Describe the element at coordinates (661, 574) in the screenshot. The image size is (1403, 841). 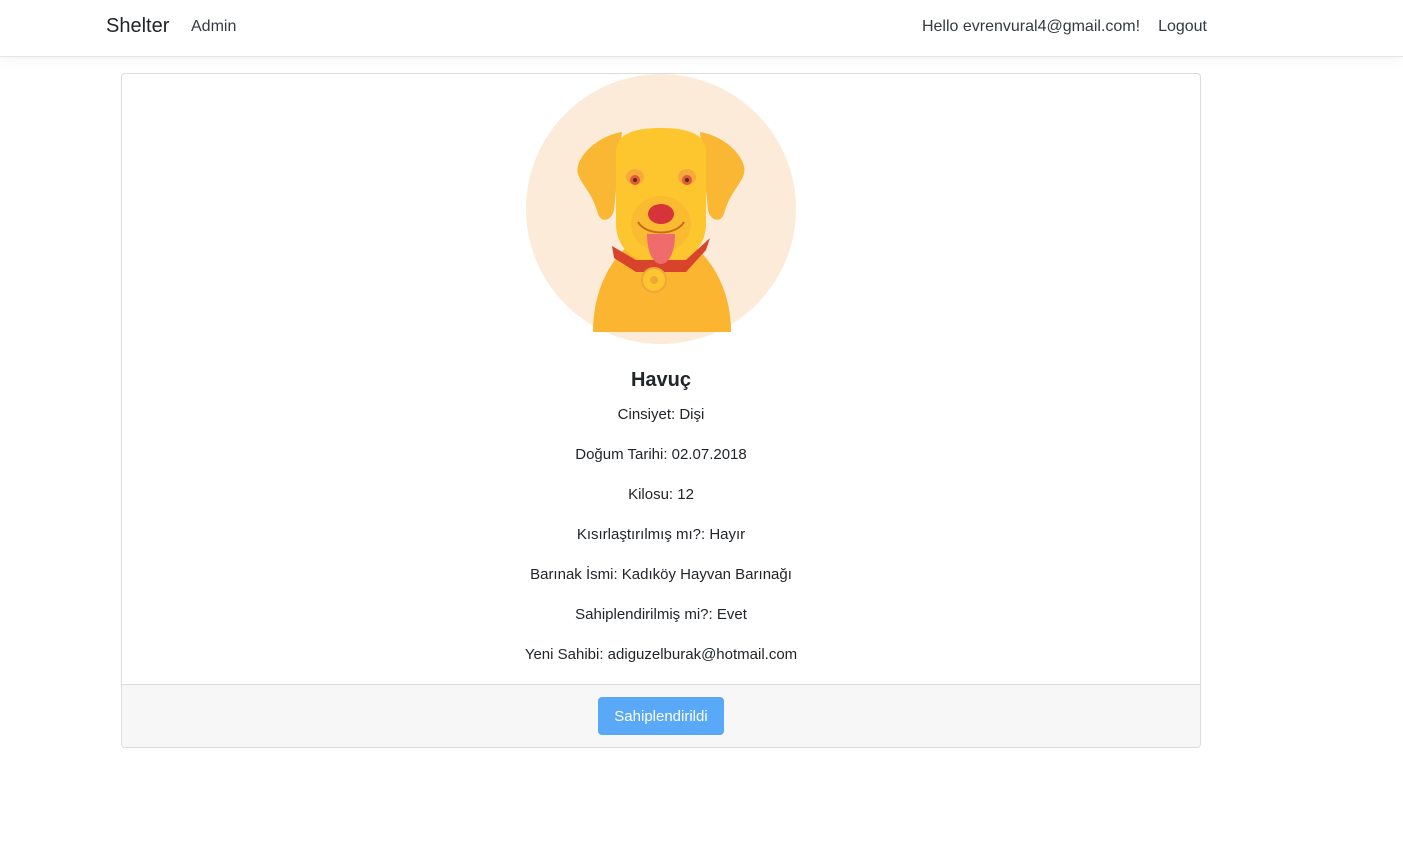
I see `detail-shelter-name: Barınak İsmi: Kadıköy Hayvan Barınağı` at that location.